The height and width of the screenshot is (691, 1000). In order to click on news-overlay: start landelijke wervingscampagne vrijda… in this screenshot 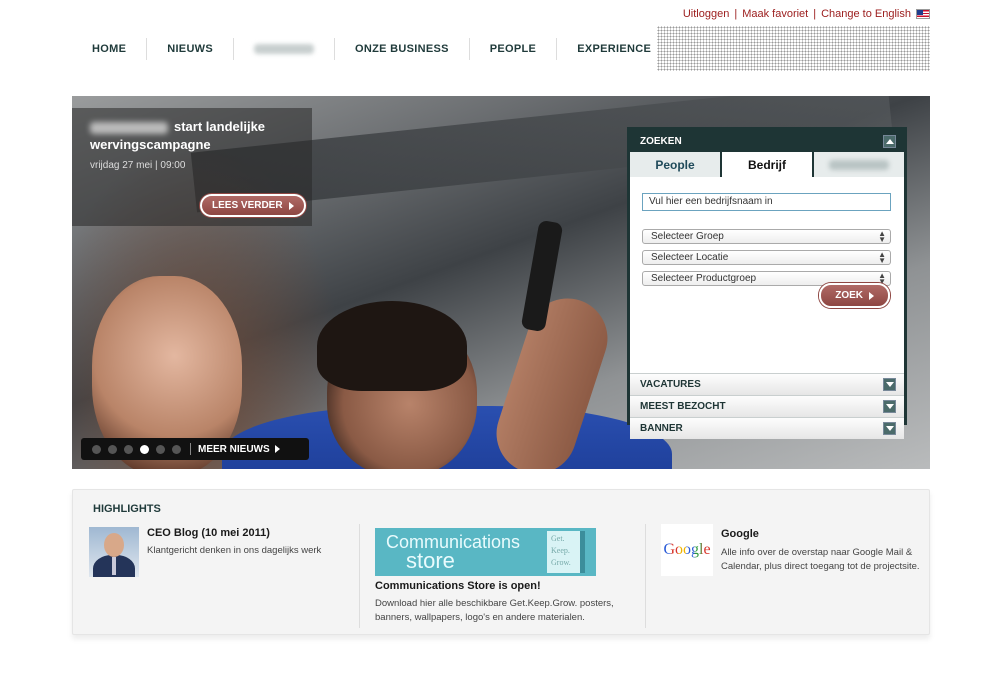, I will do `click(192, 167)`.